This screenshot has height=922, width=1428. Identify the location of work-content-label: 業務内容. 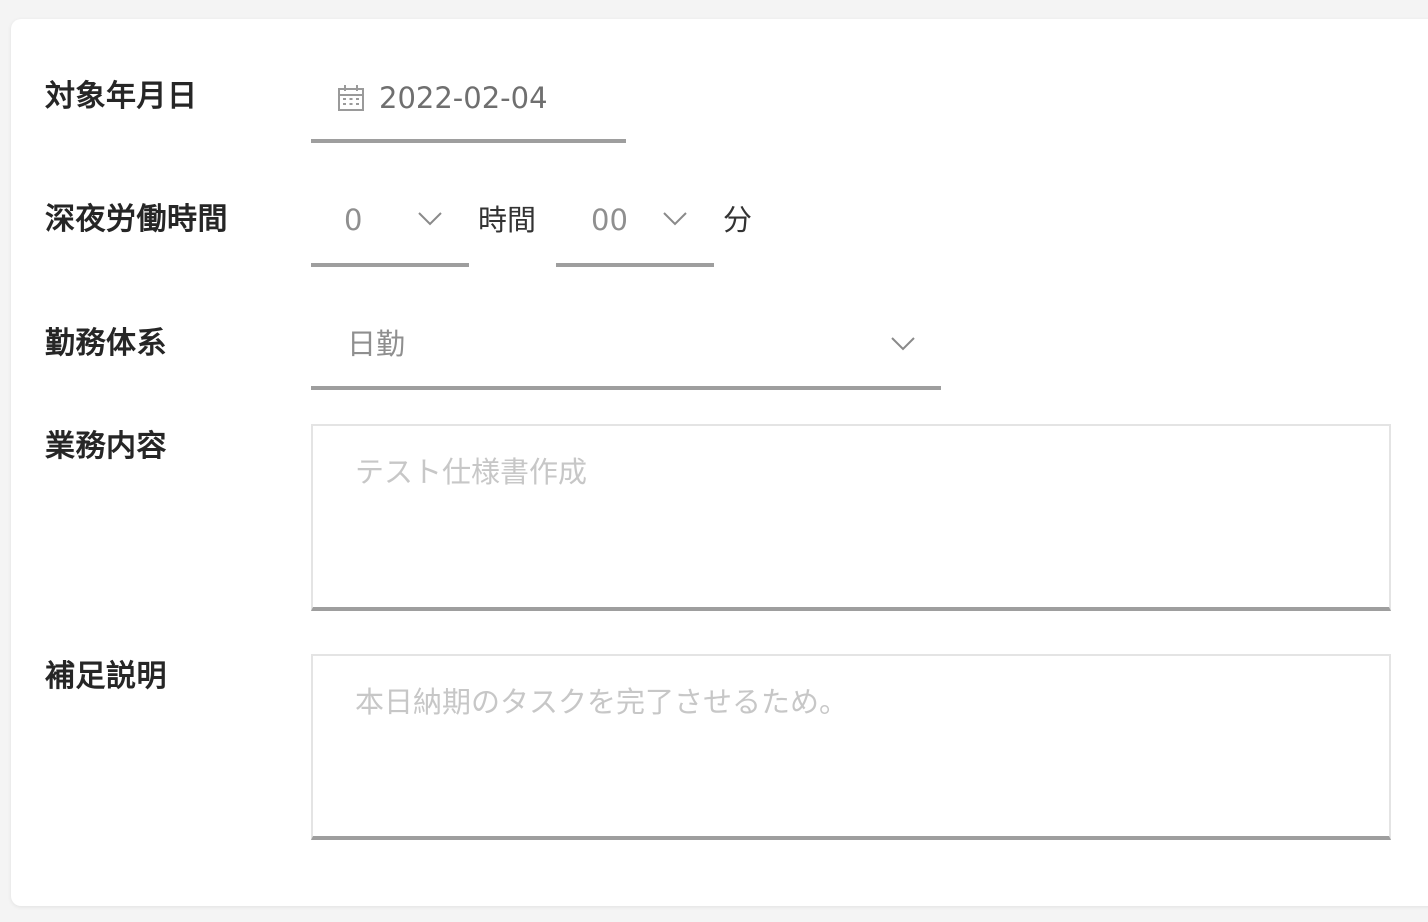
(106, 446).